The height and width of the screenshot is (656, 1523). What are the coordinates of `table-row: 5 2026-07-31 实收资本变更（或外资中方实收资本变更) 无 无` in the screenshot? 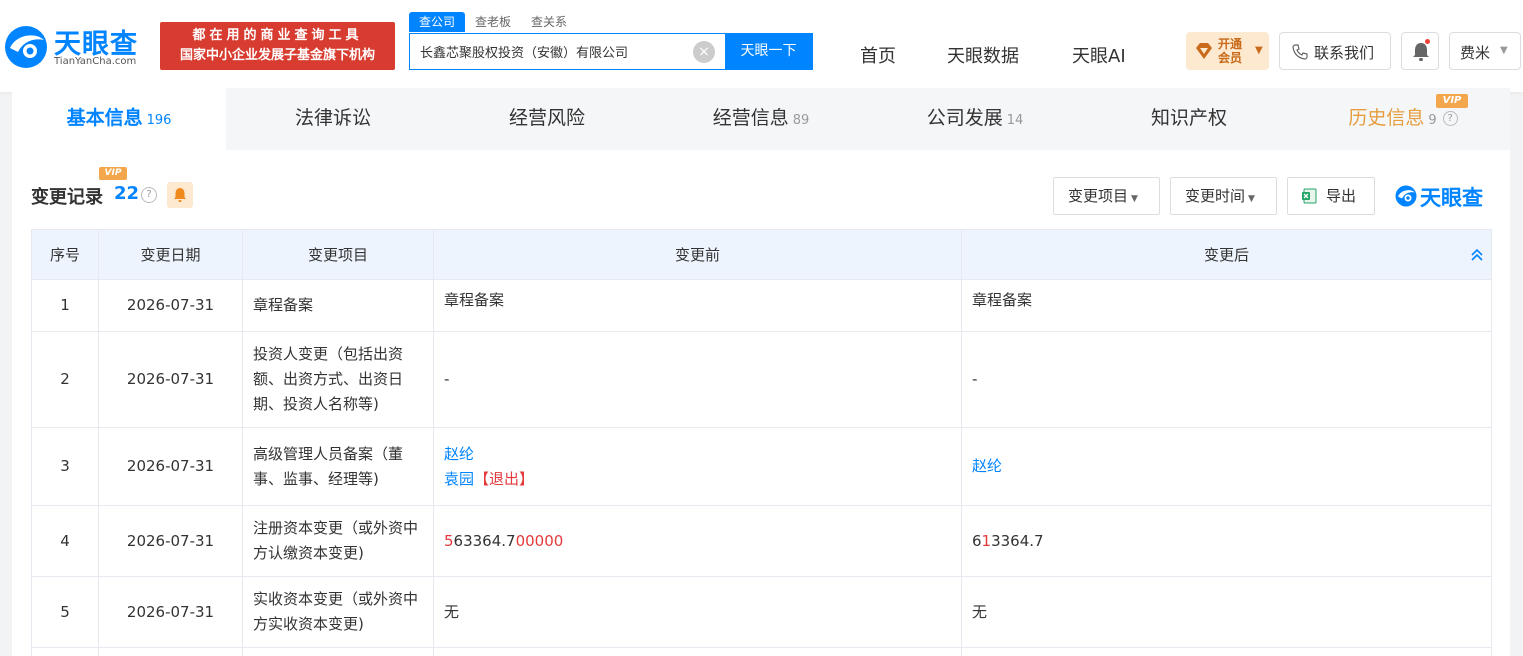 It's located at (761, 612).